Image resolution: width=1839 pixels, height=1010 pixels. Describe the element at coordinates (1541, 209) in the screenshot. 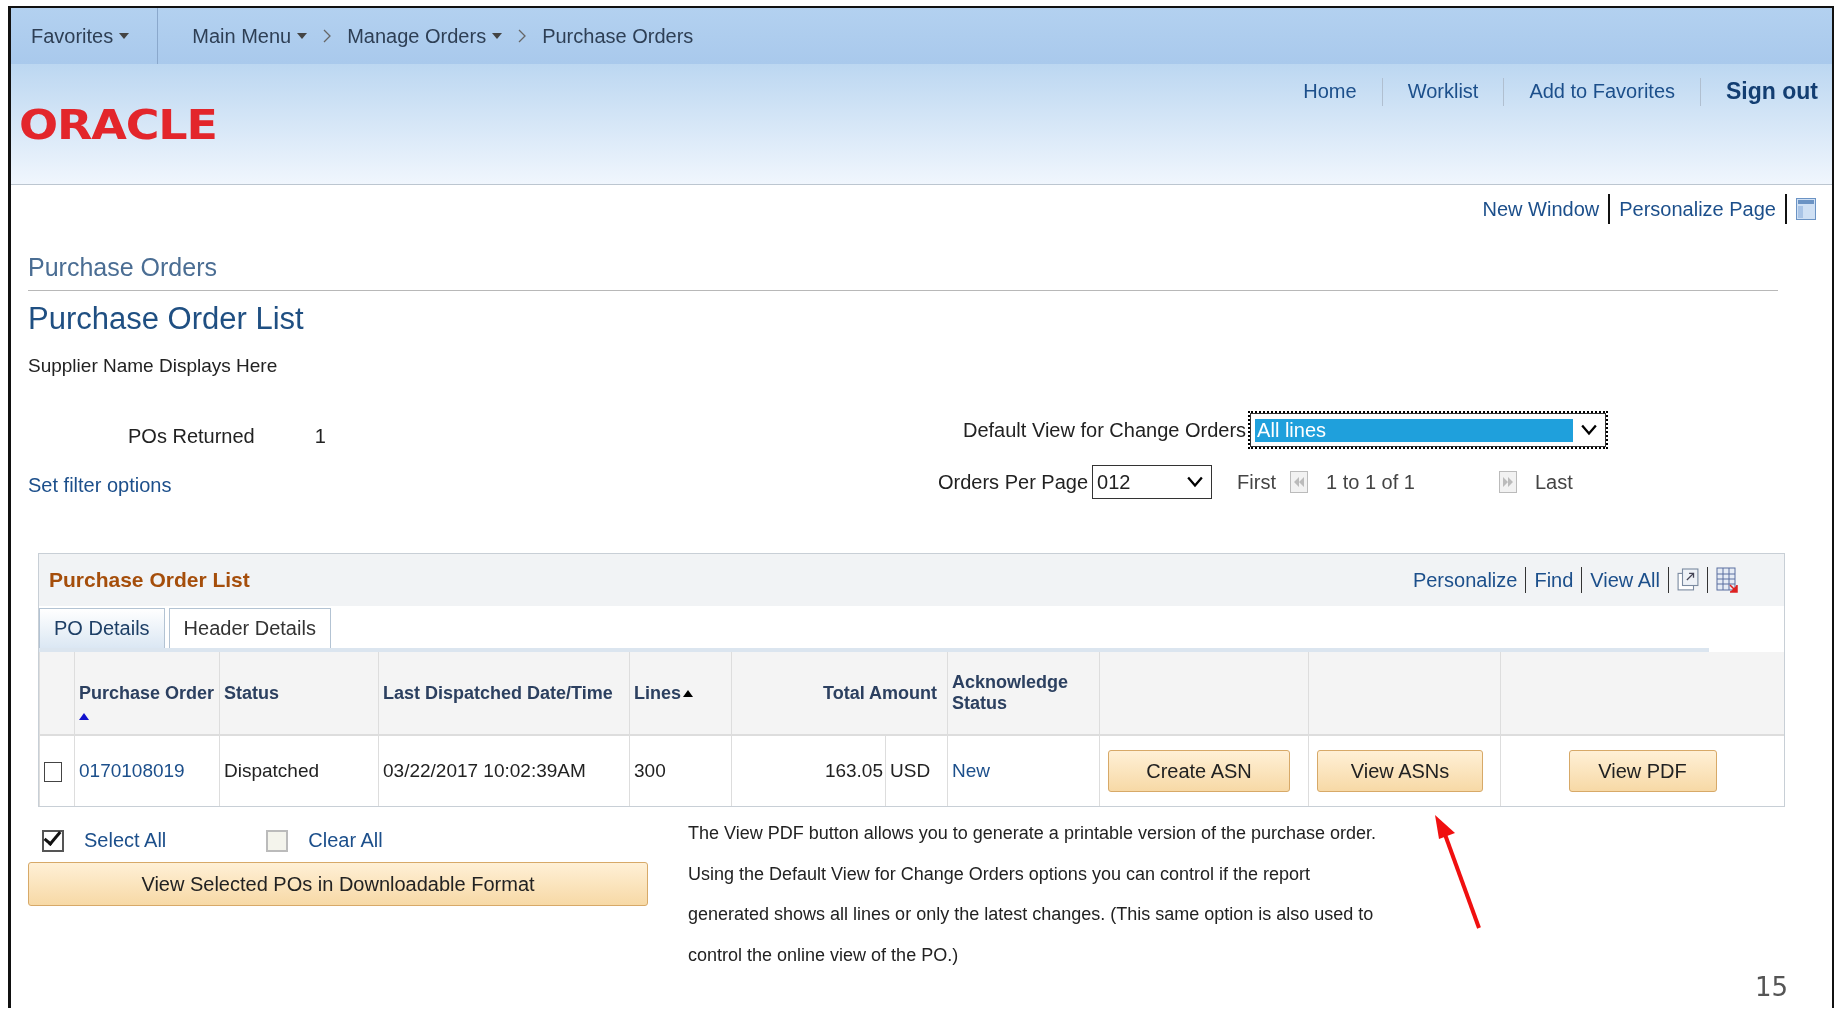

I see `page-link: New Window` at that location.